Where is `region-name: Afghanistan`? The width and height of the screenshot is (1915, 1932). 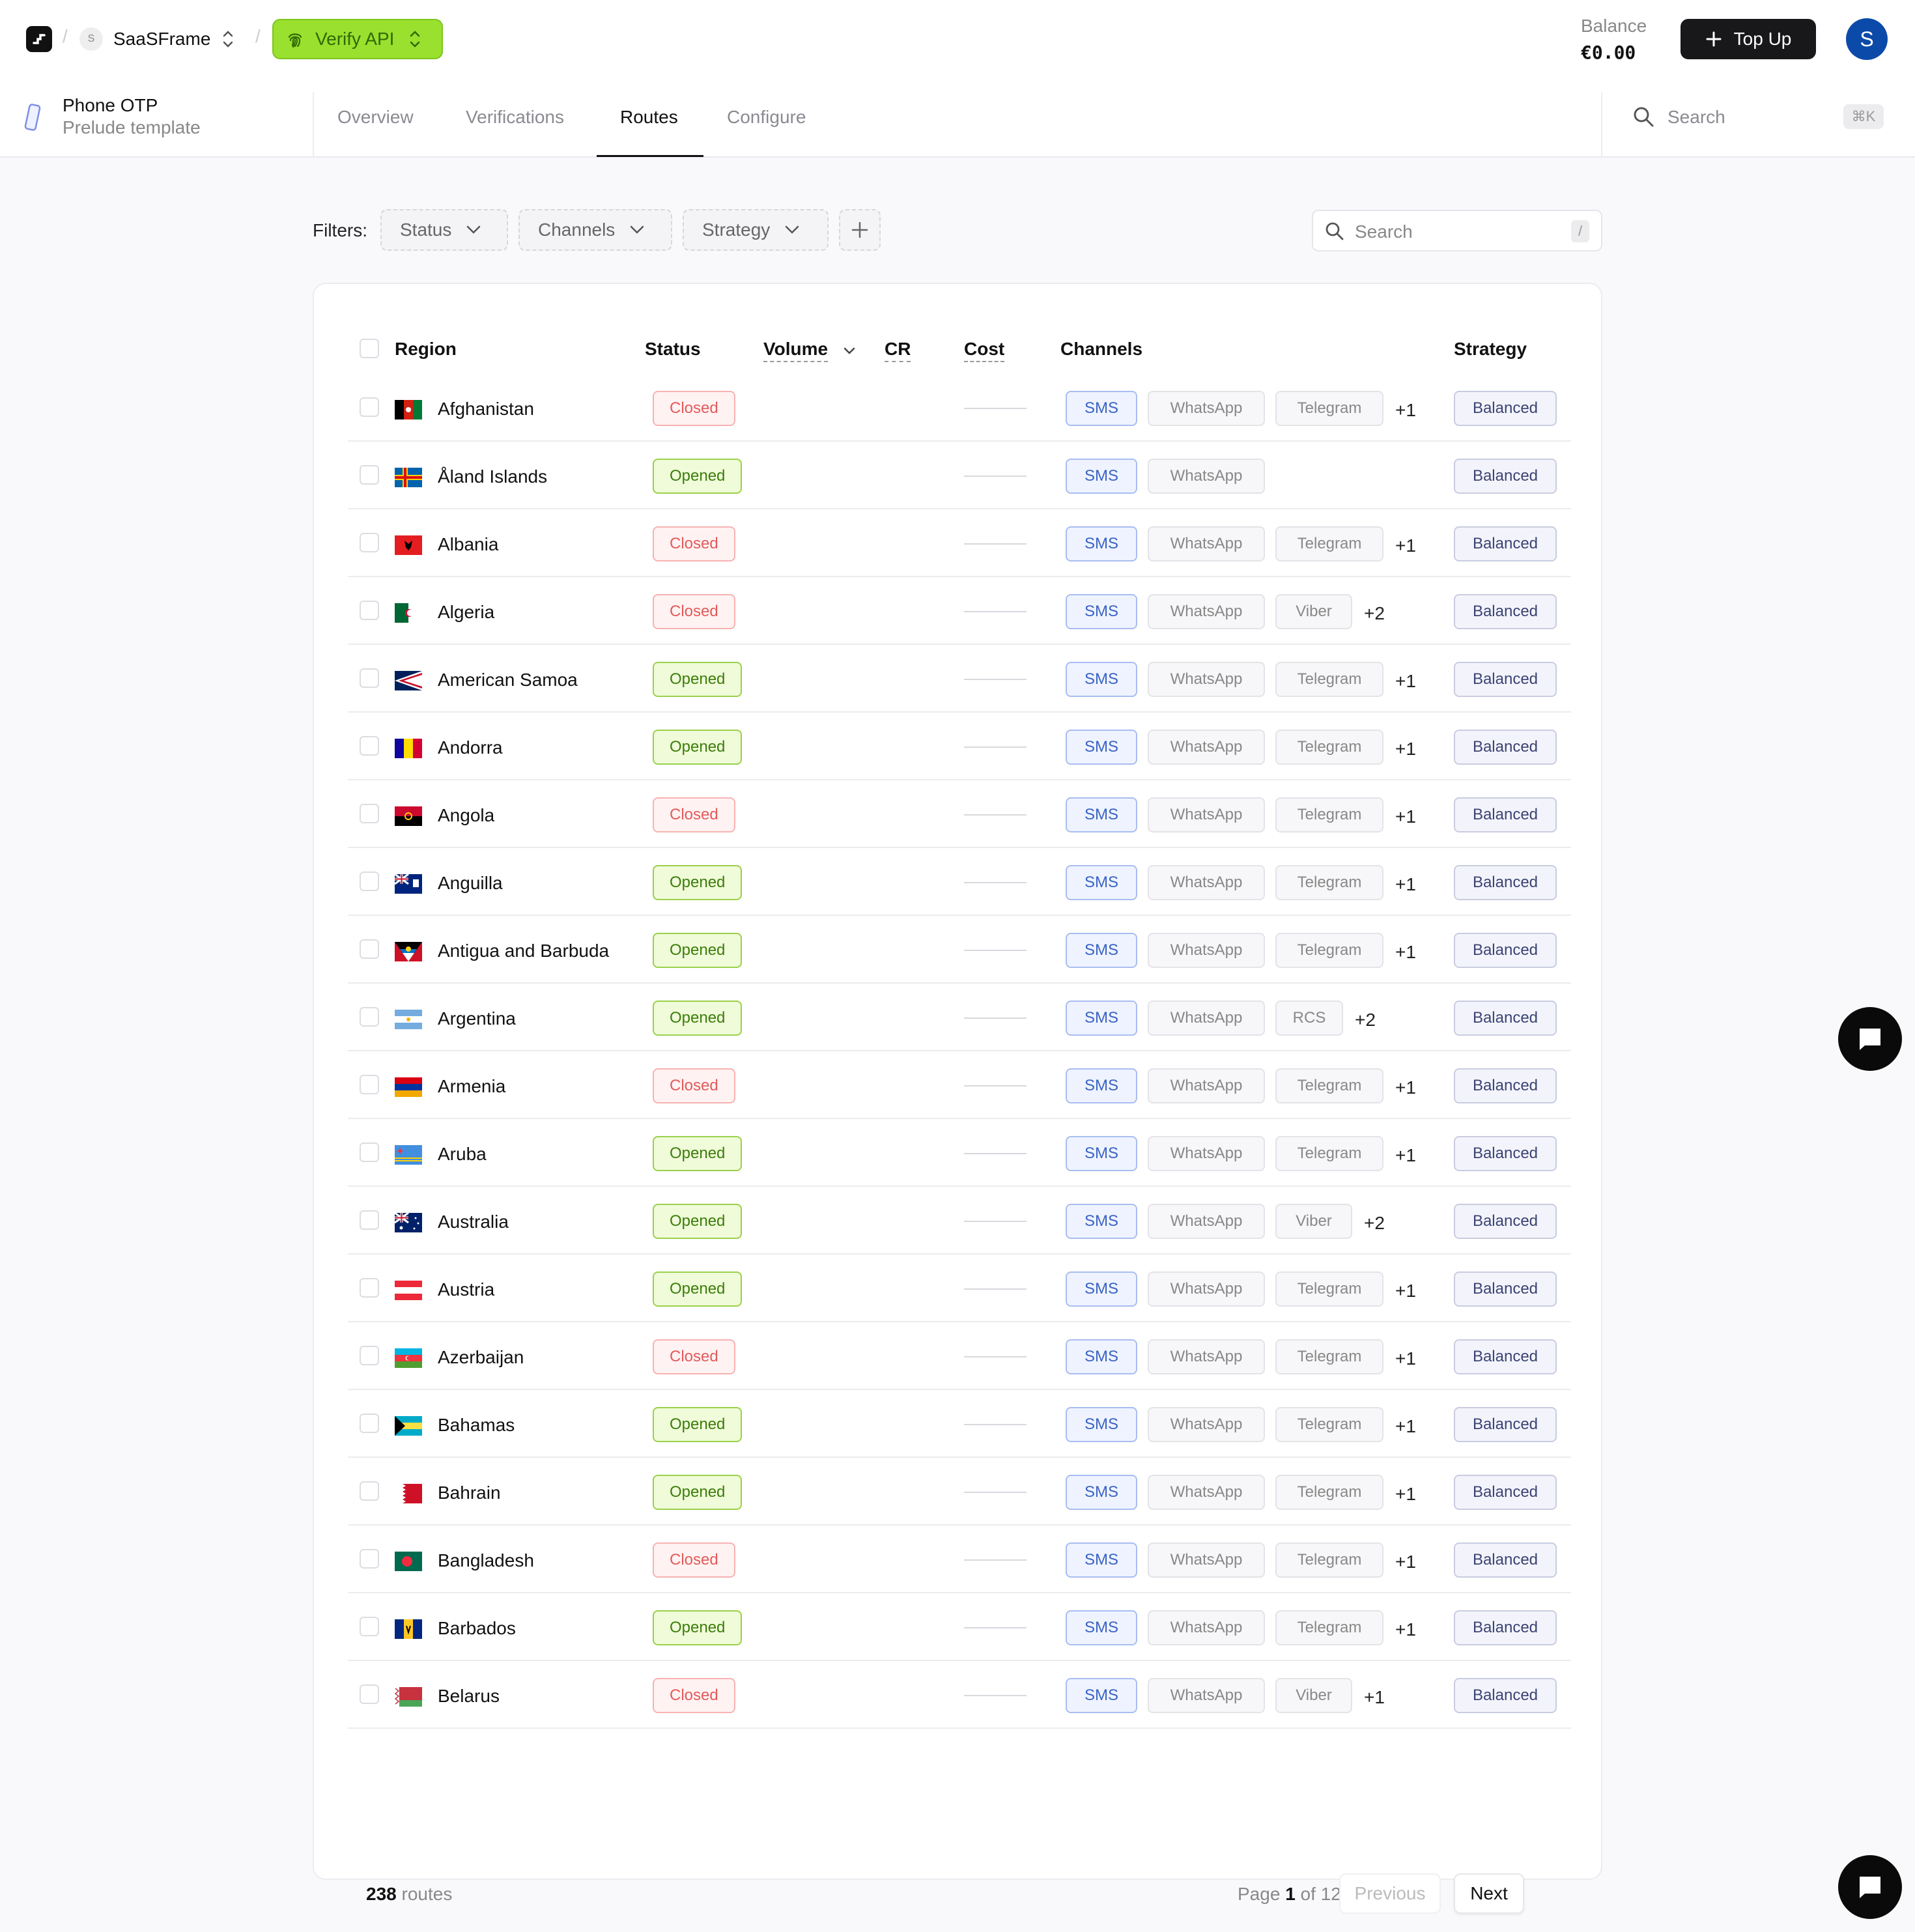
region-name: Afghanistan is located at coordinates (486, 409).